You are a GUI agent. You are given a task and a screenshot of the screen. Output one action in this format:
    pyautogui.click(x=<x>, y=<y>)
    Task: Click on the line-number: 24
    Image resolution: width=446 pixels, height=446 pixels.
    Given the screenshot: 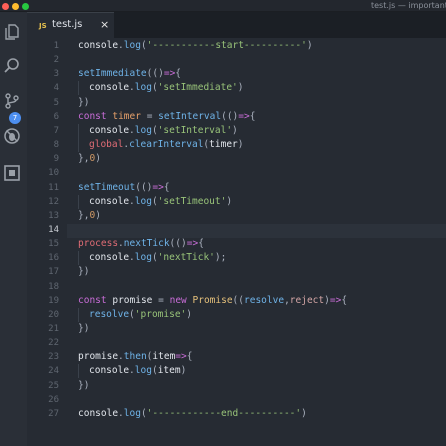 What is the action you would take?
    pyautogui.click(x=53, y=371)
    